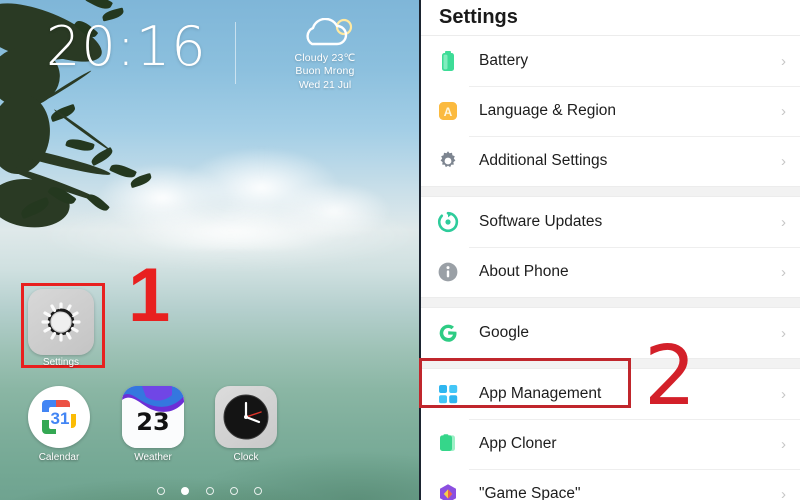 The width and height of the screenshot is (800, 500). Describe the element at coordinates (325, 71) in the screenshot. I see `weather-location: Buon Mrong` at that location.